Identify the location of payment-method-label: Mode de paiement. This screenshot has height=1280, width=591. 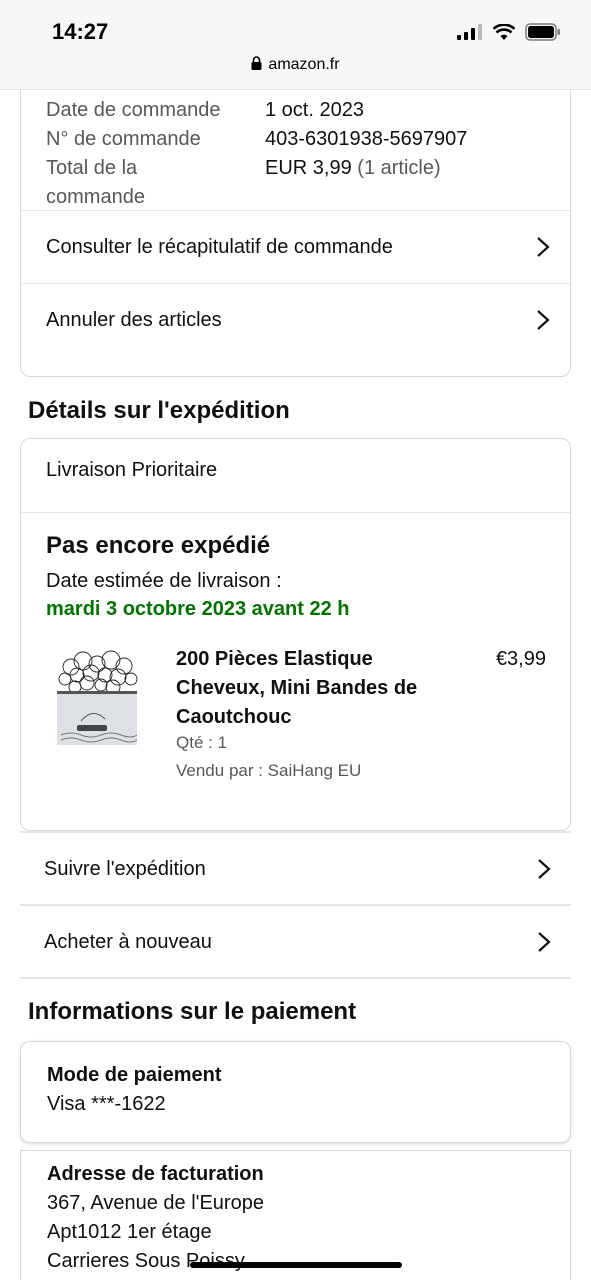
(134, 1075).